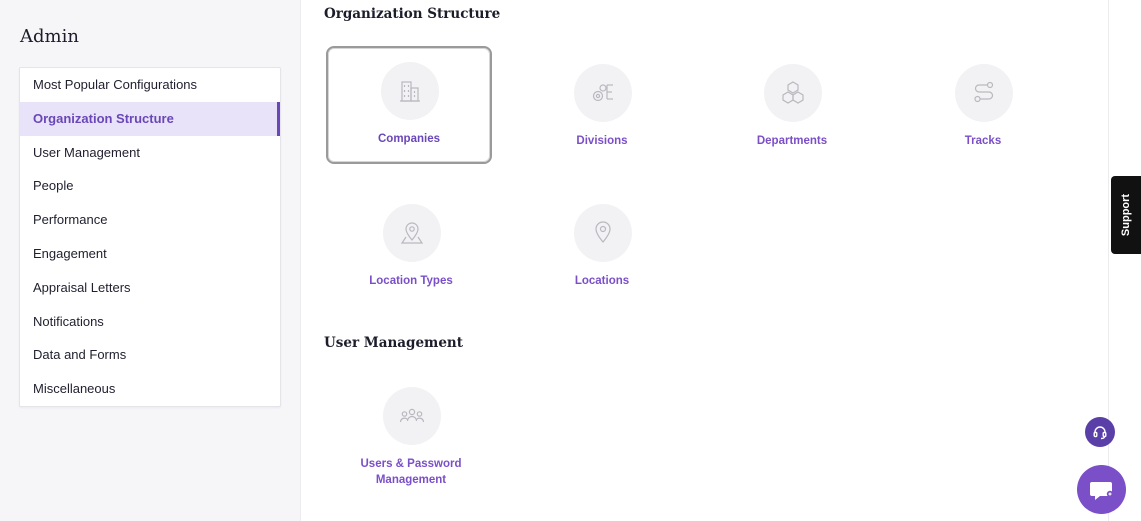  What do you see at coordinates (150, 254) in the screenshot?
I see `menu-item-engagement: Engagement` at bounding box center [150, 254].